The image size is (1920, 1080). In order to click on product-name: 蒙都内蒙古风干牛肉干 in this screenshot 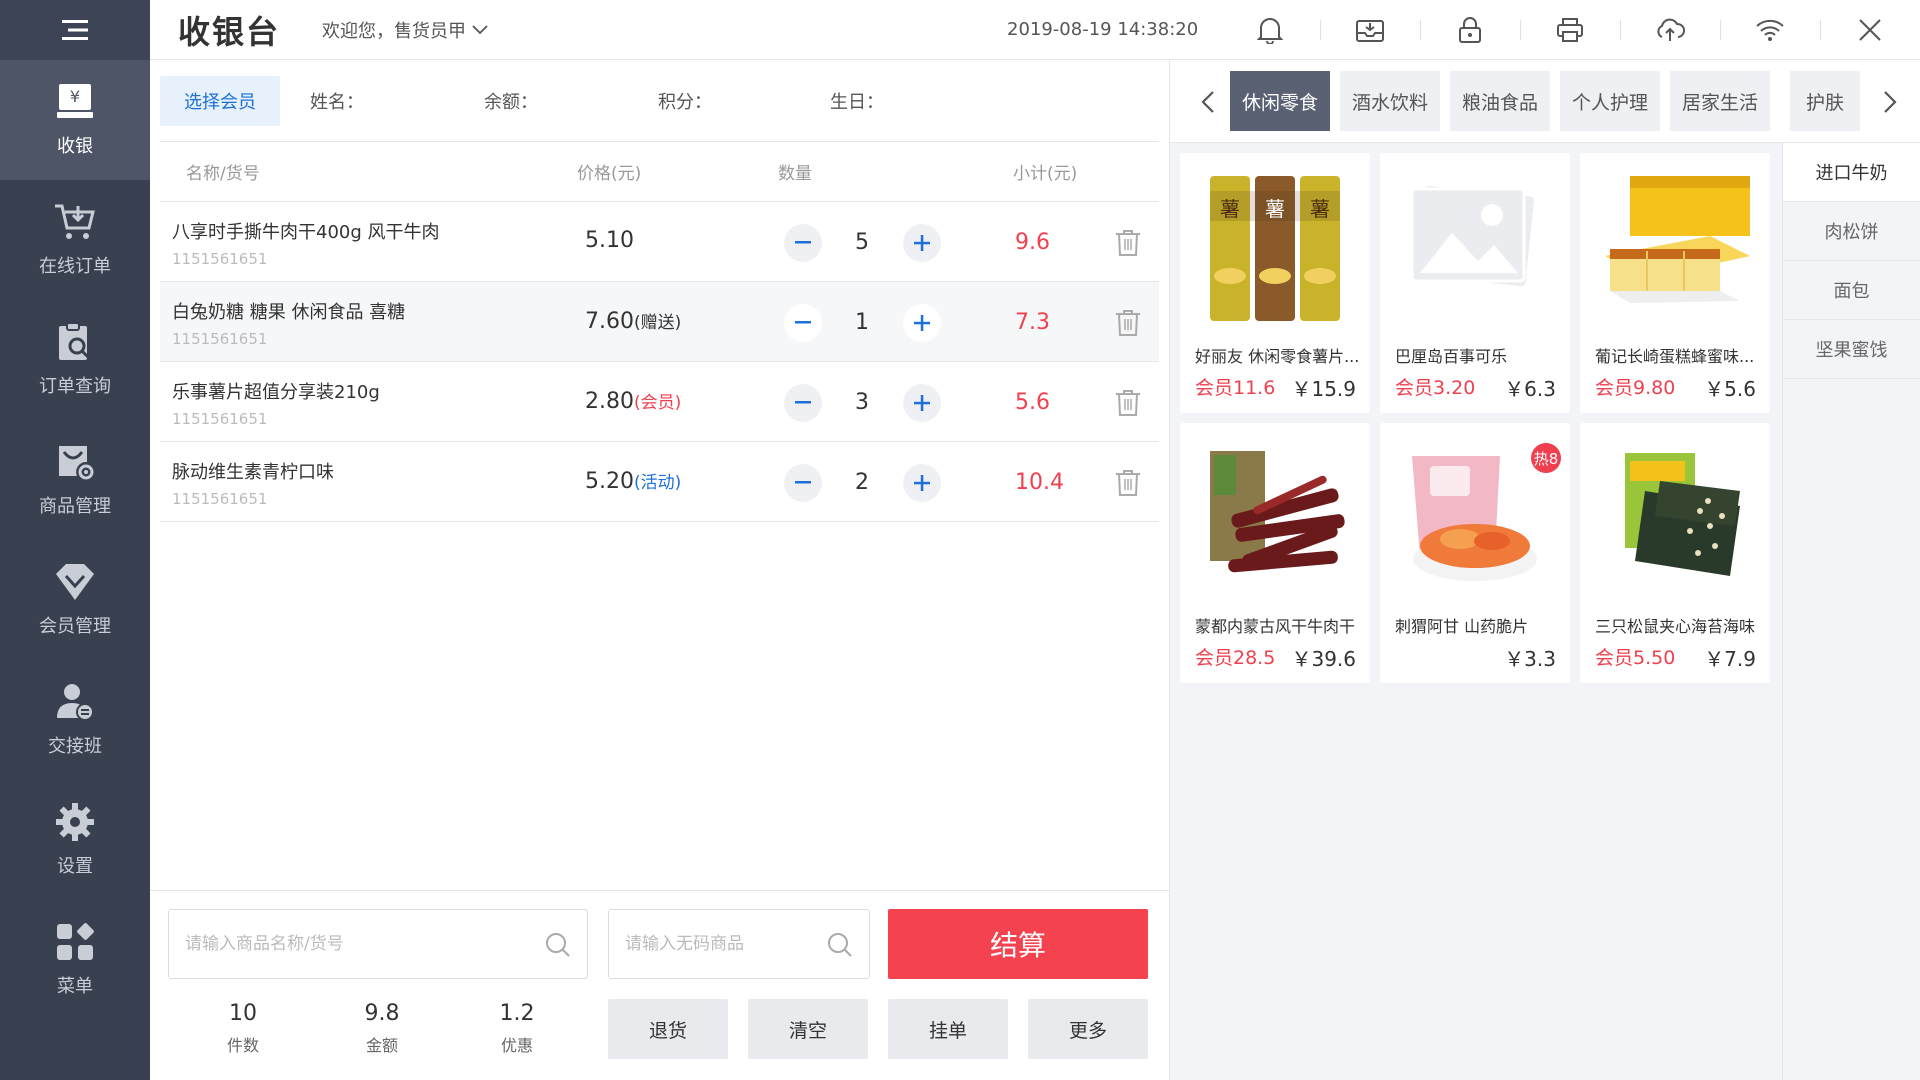, I will do `click(1275, 626)`.